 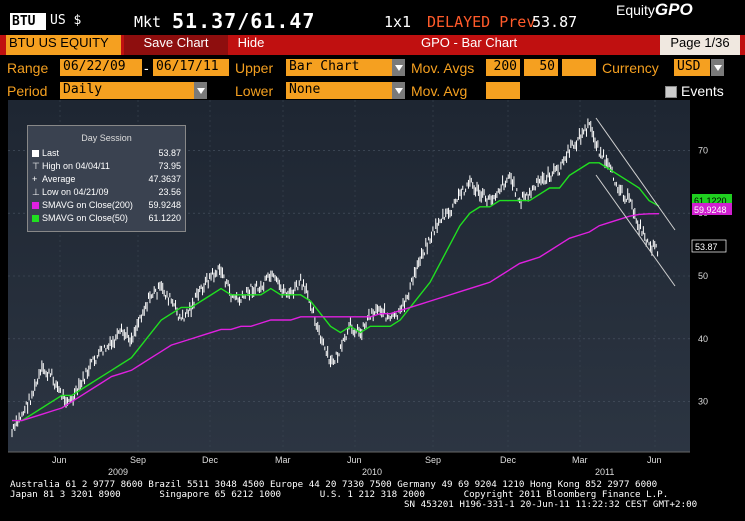 I want to click on upper-dropdown-arrow-icon, so click(x=398, y=67).